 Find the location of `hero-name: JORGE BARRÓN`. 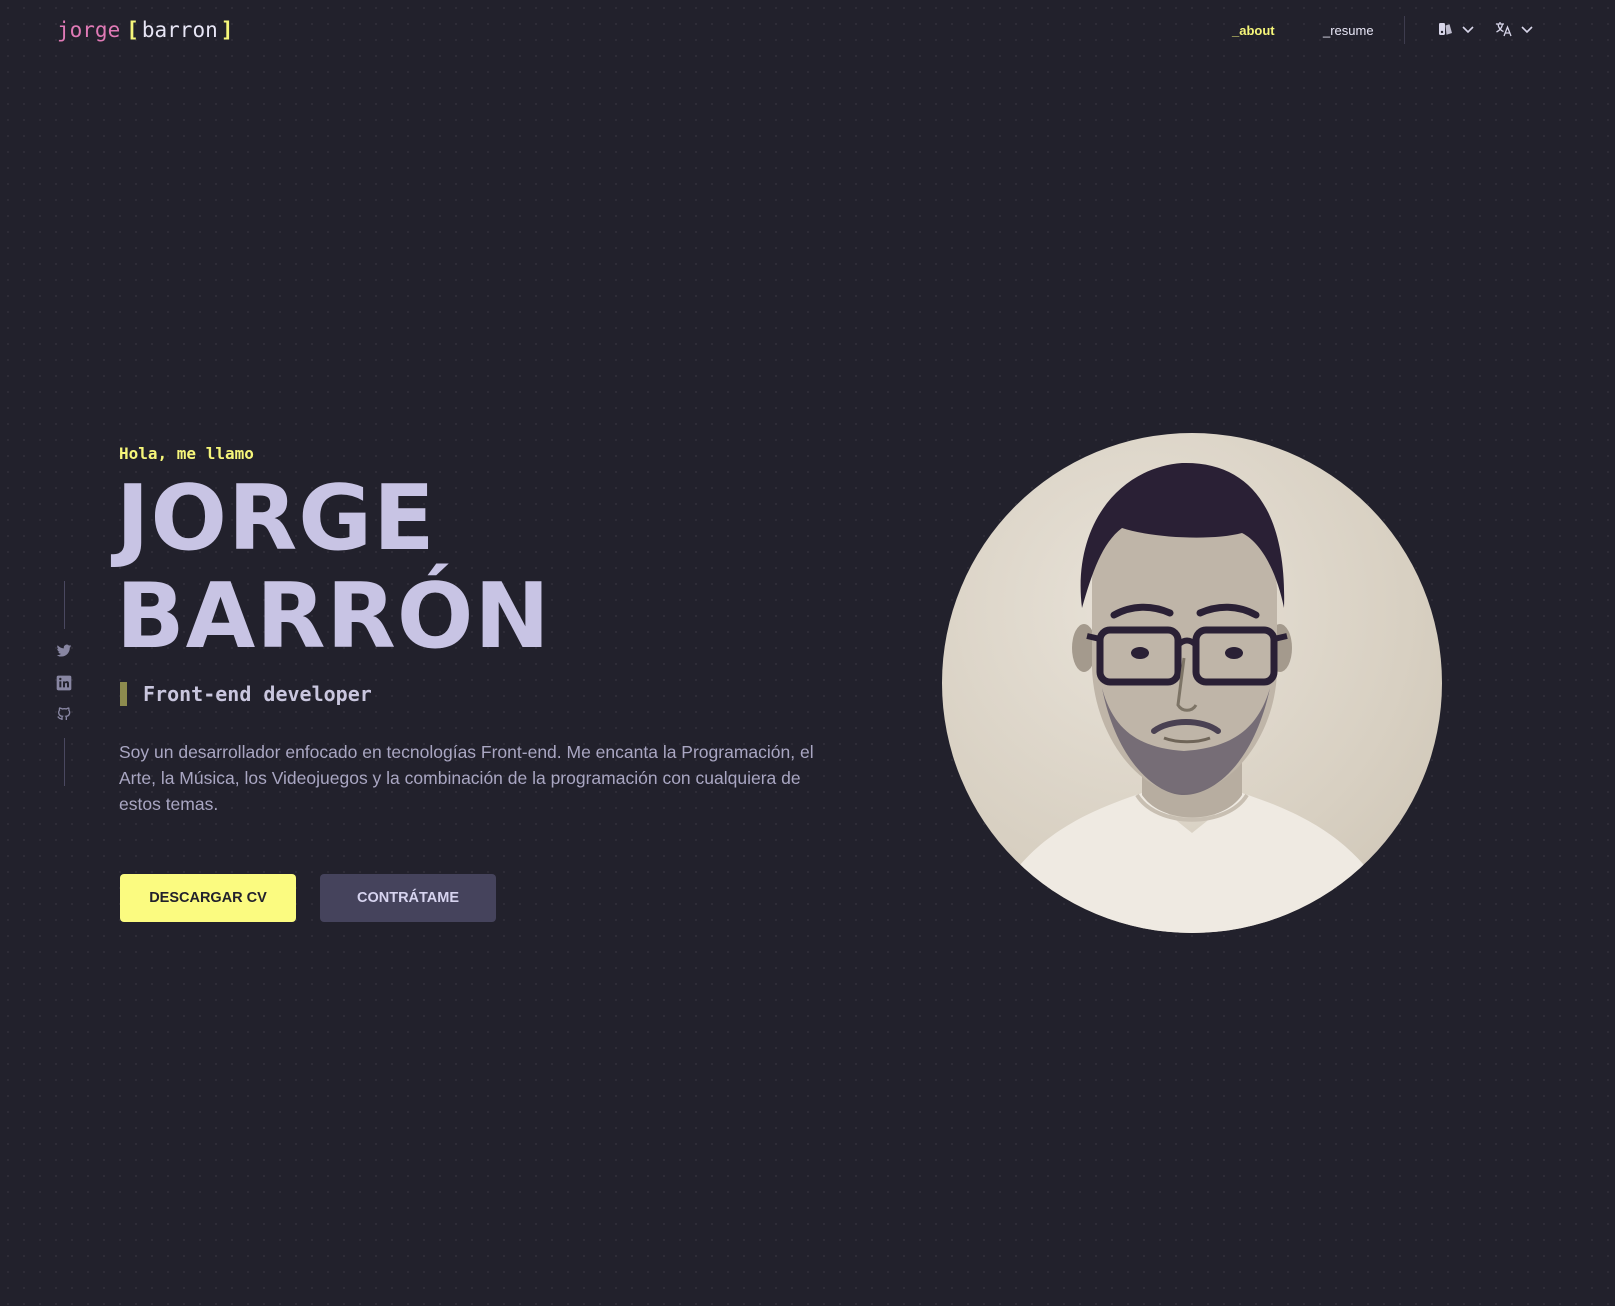

hero-name: JORGE BARRÓN is located at coordinates (333, 568).